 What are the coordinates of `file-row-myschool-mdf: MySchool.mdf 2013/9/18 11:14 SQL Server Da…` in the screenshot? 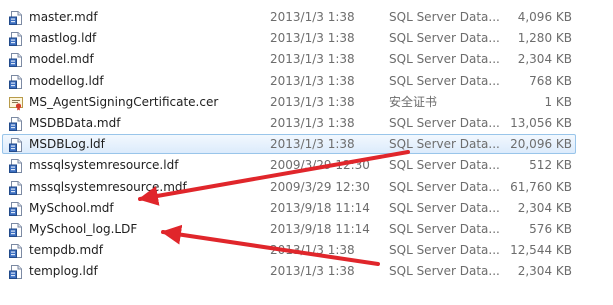 It's located at (289, 208).